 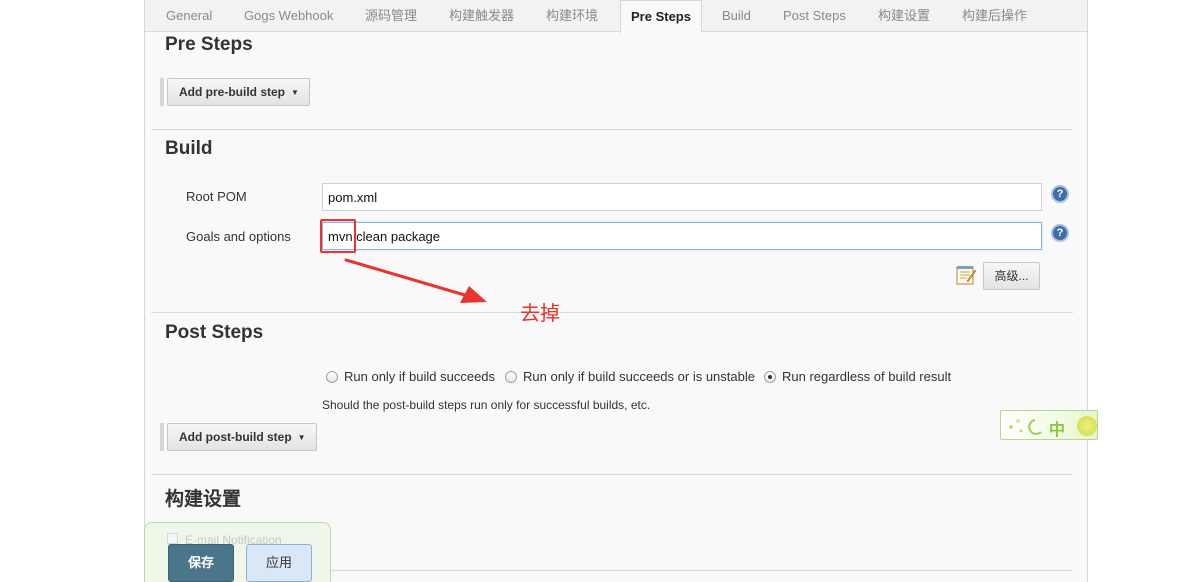 I want to click on post-step-drag-bar, so click(x=162, y=437).